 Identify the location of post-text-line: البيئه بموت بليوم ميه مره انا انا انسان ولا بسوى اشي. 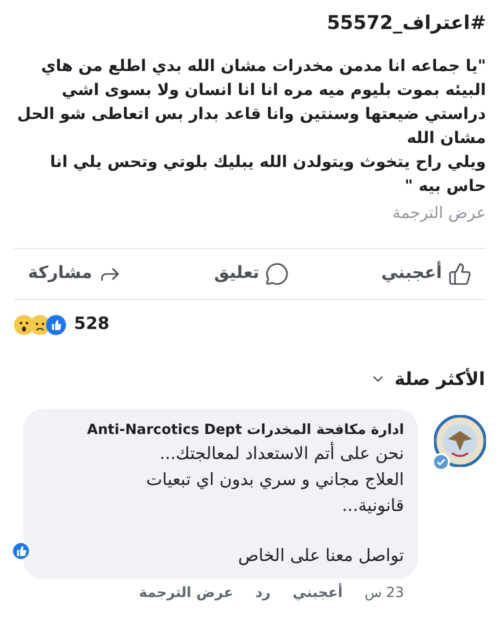
(273, 90).